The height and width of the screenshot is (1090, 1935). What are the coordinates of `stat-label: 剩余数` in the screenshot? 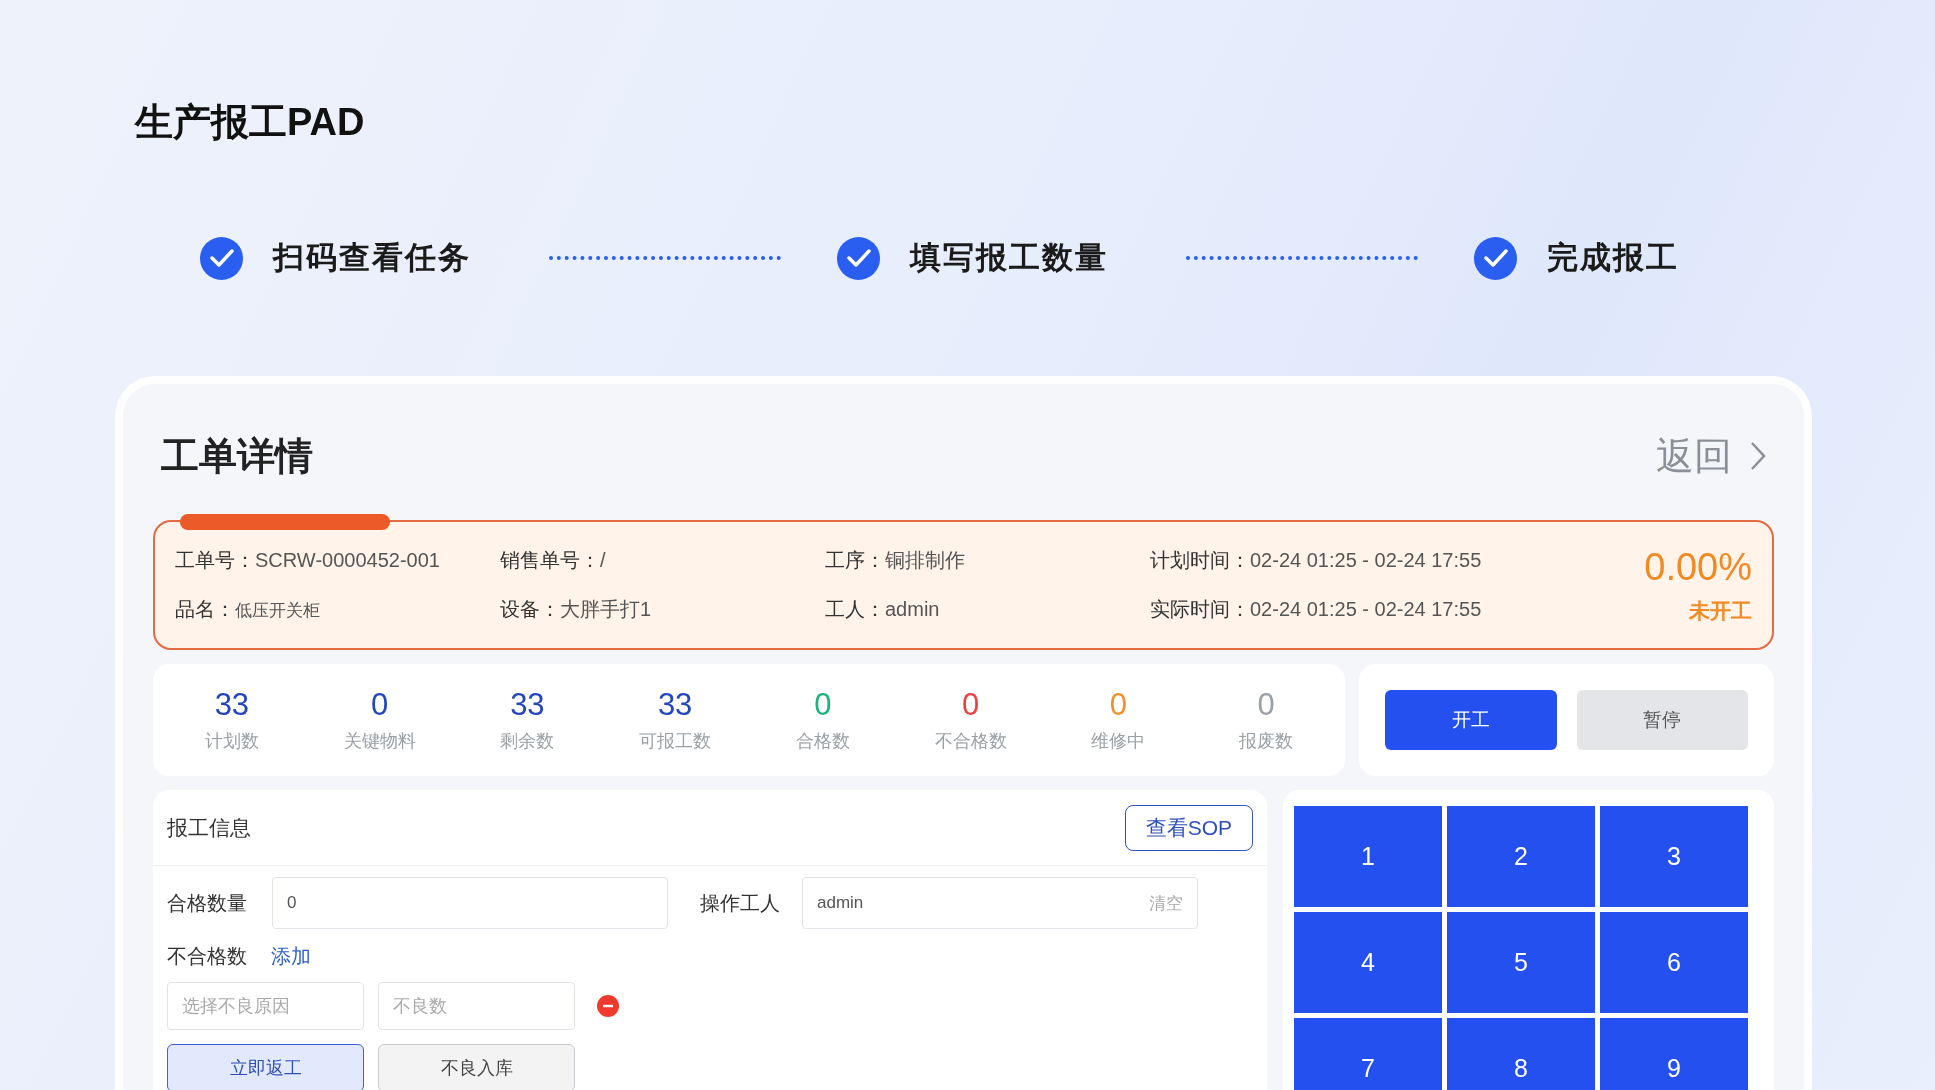 It's located at (527, 741).